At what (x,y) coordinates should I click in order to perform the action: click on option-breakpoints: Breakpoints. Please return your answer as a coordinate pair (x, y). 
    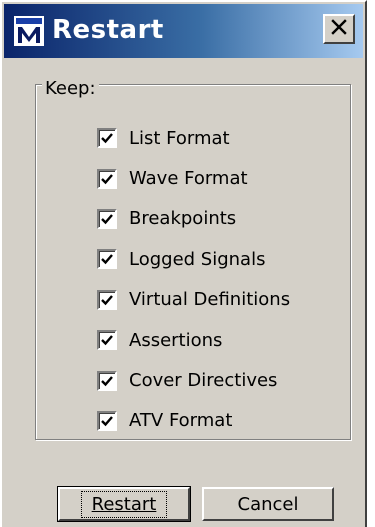
    Looking at the image, I should click on (193, 219).